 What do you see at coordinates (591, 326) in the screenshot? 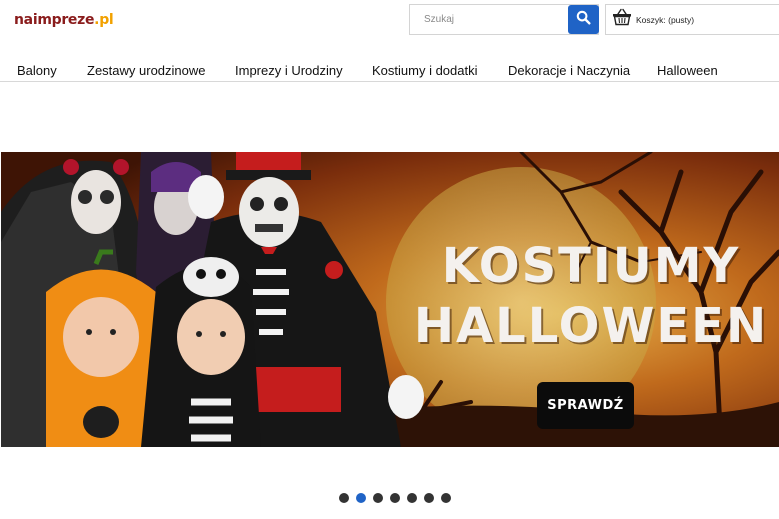
I see `banner-title-line2: HALLOWEEN` at bounding box center [591, 326].